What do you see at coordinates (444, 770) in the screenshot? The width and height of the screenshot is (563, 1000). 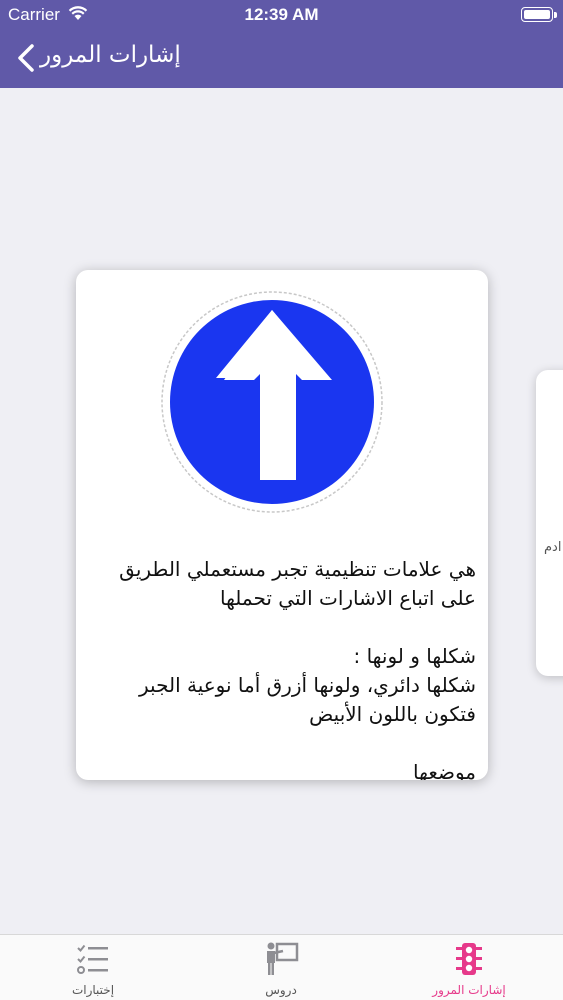 I see `placement-heading: موضعها` at bounding box center [444, 770].